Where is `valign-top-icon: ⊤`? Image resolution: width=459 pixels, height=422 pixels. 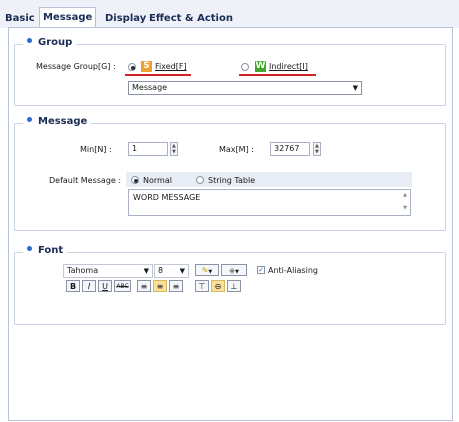
valign-top-icon: ⊤ is located at coordinates (202, 286).